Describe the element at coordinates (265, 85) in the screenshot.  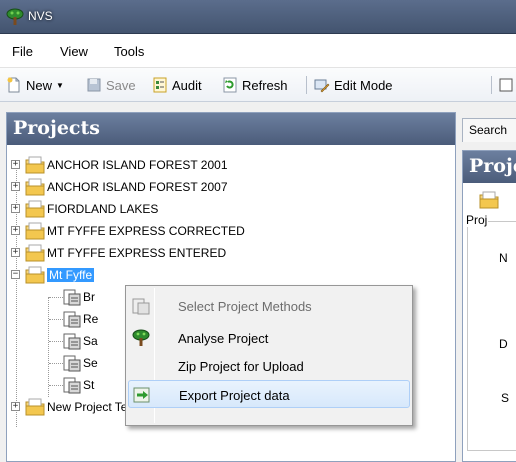
I see `refresh-button-label: Refresh` at that location.